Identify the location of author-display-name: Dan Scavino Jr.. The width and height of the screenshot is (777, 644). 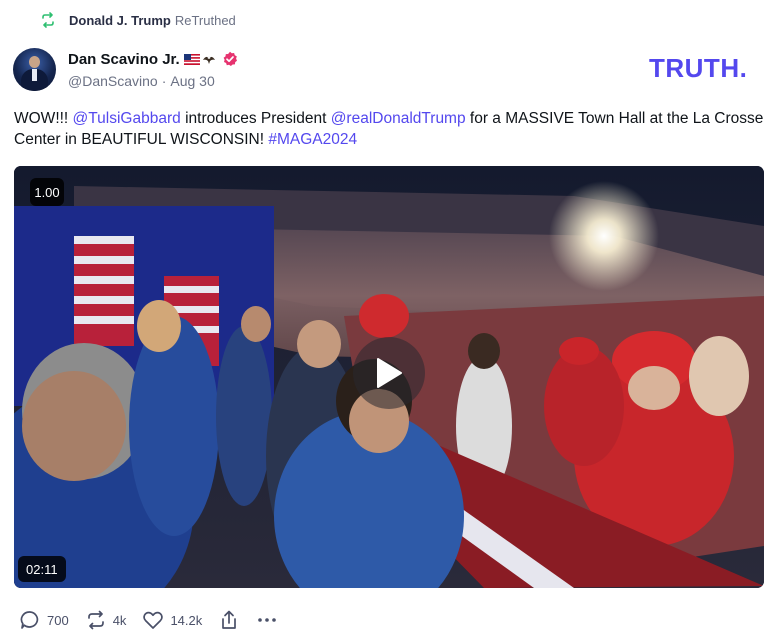
(124, 59).